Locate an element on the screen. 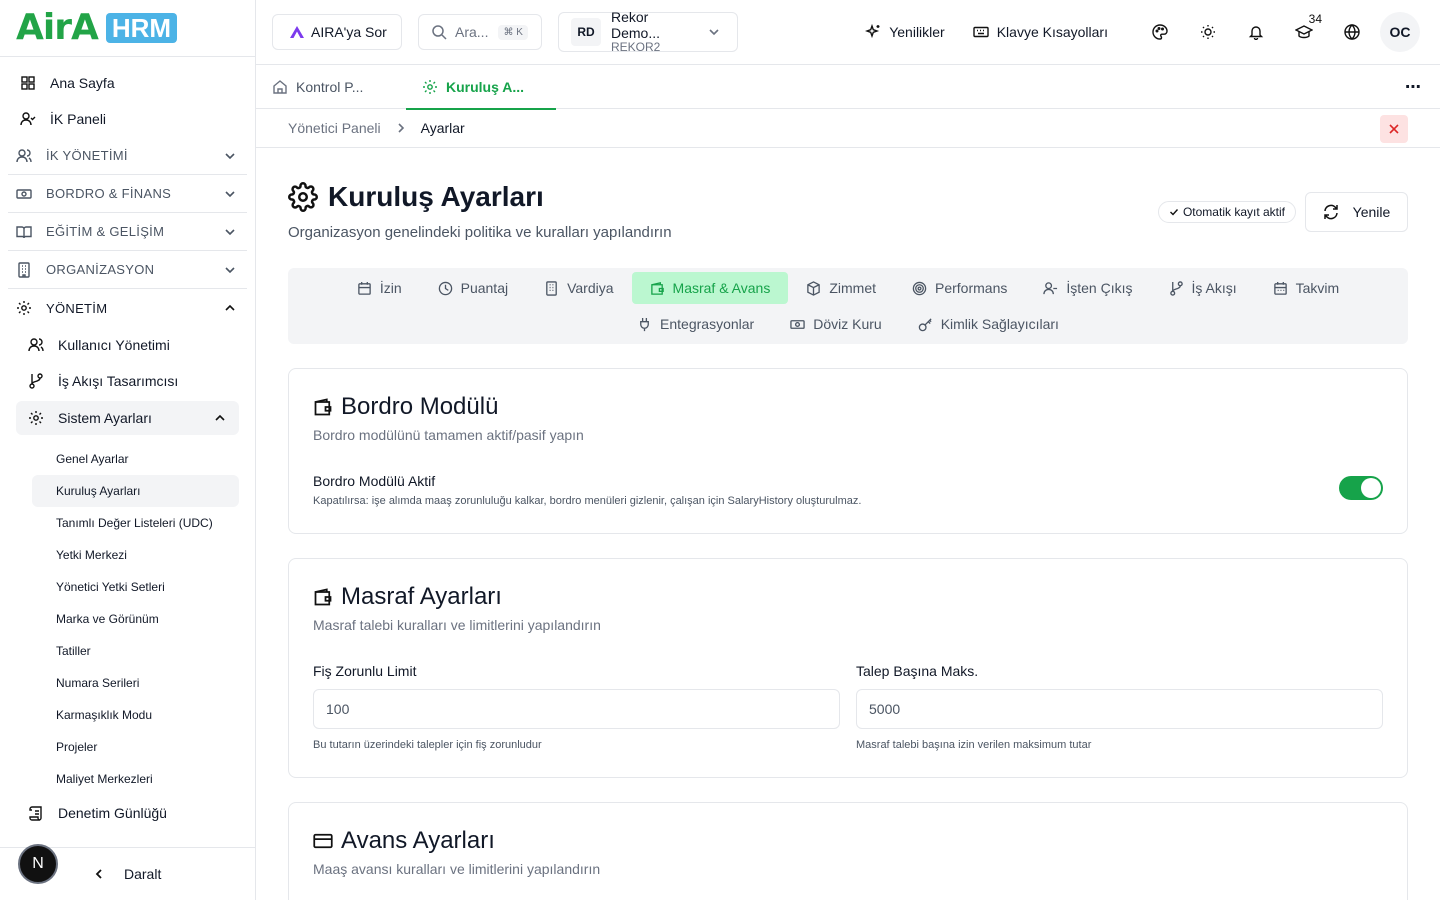 The height and width of the screenshot is (900, 1440). sidebar-item-home: Ana Sayfa is located at coordinates (127, 83).